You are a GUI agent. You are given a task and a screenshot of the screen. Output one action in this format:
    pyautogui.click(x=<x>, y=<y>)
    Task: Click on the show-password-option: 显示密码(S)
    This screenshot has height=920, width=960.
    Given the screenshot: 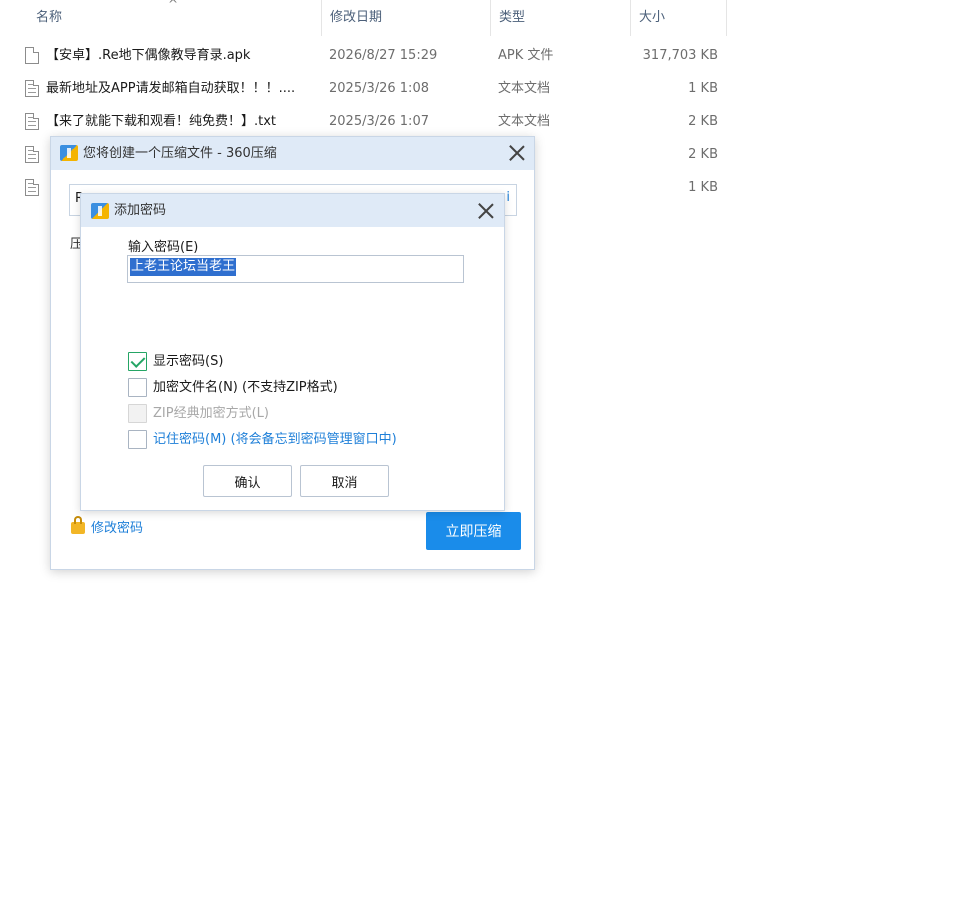 What is the action you would take?
    pyautogui.click(x=175, y=362)
    